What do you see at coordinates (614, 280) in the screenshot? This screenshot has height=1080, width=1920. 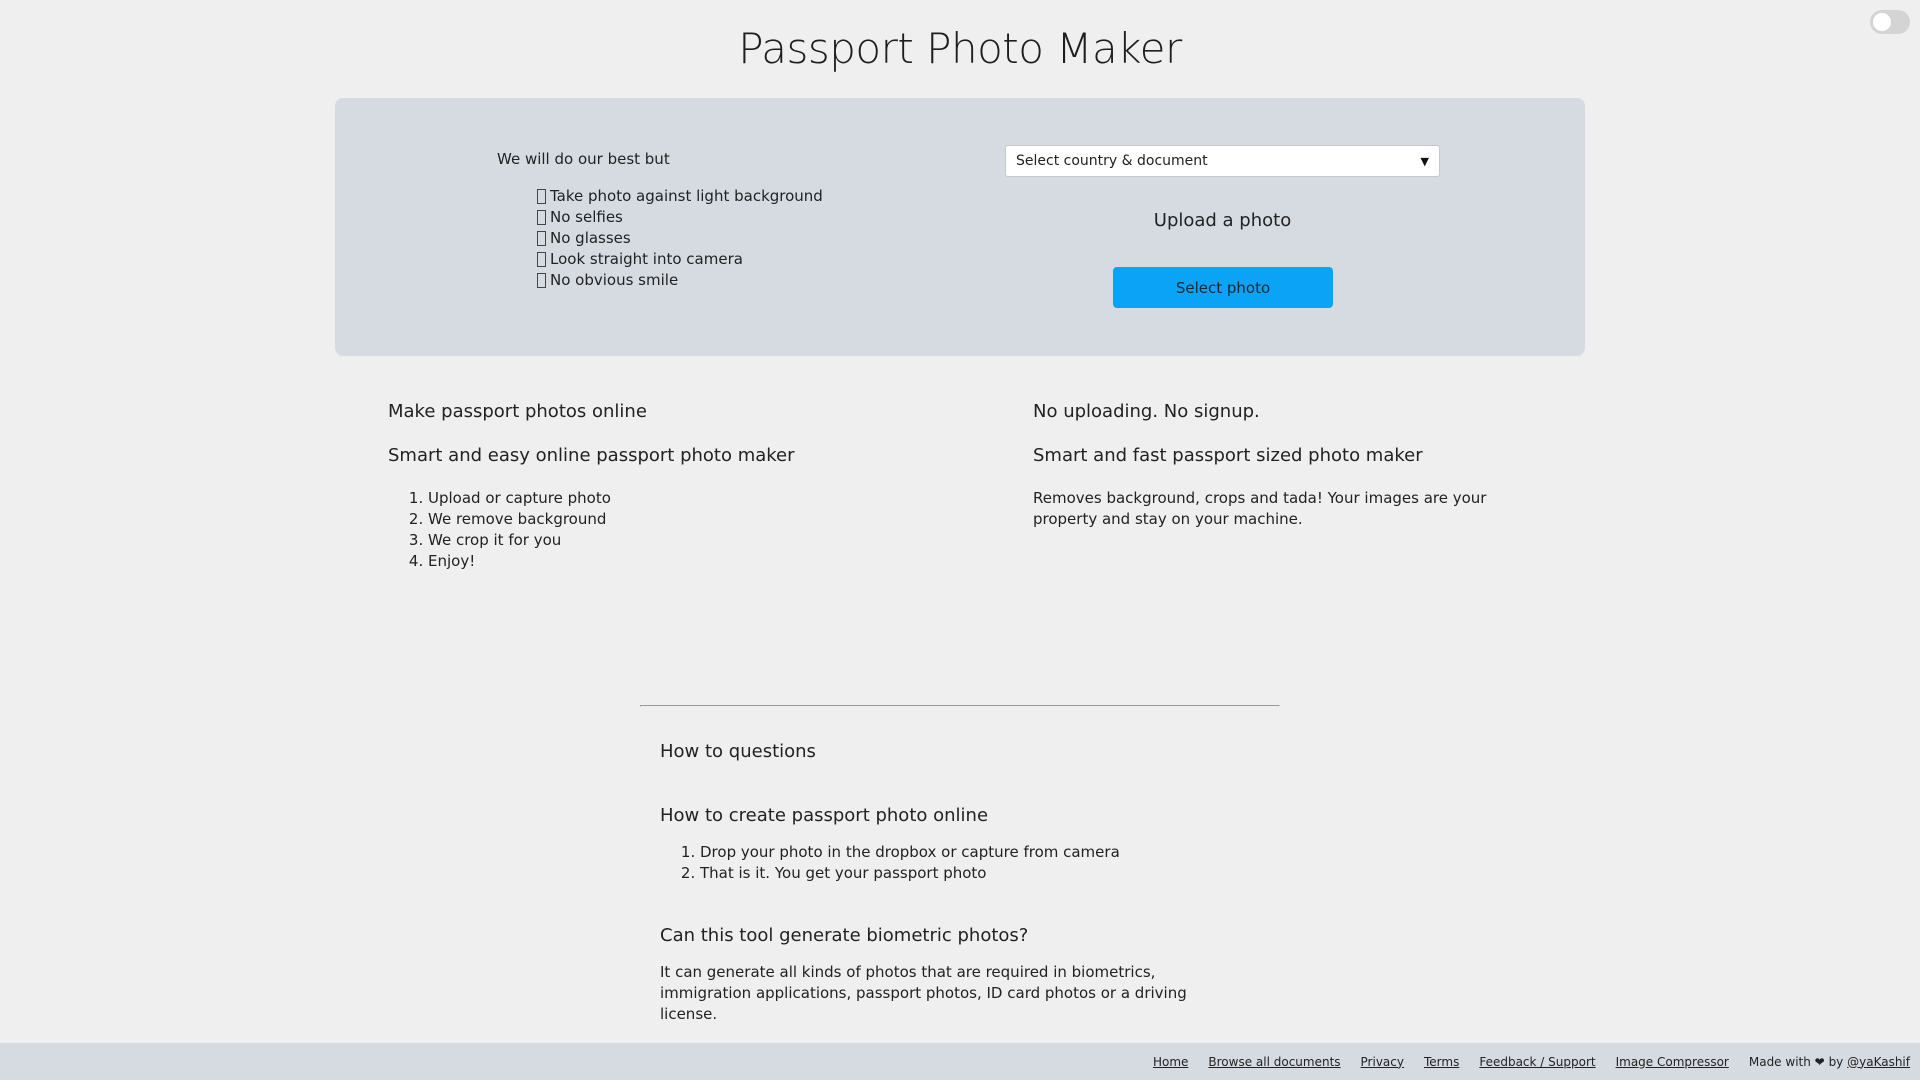 I see `tip-text: No obvious smile` at bounding box center [614, 280].